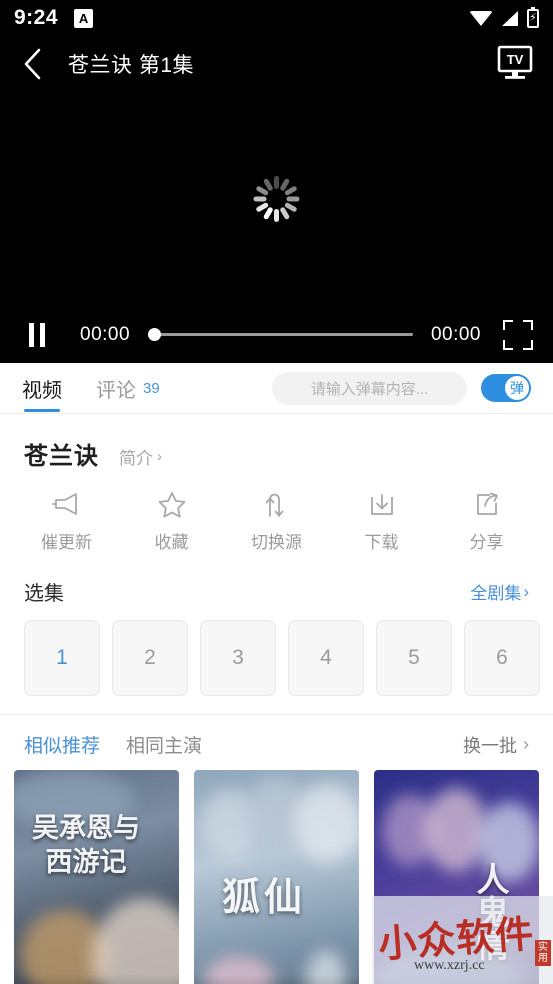  I want to click on wifi-icon, so click(481, 18).